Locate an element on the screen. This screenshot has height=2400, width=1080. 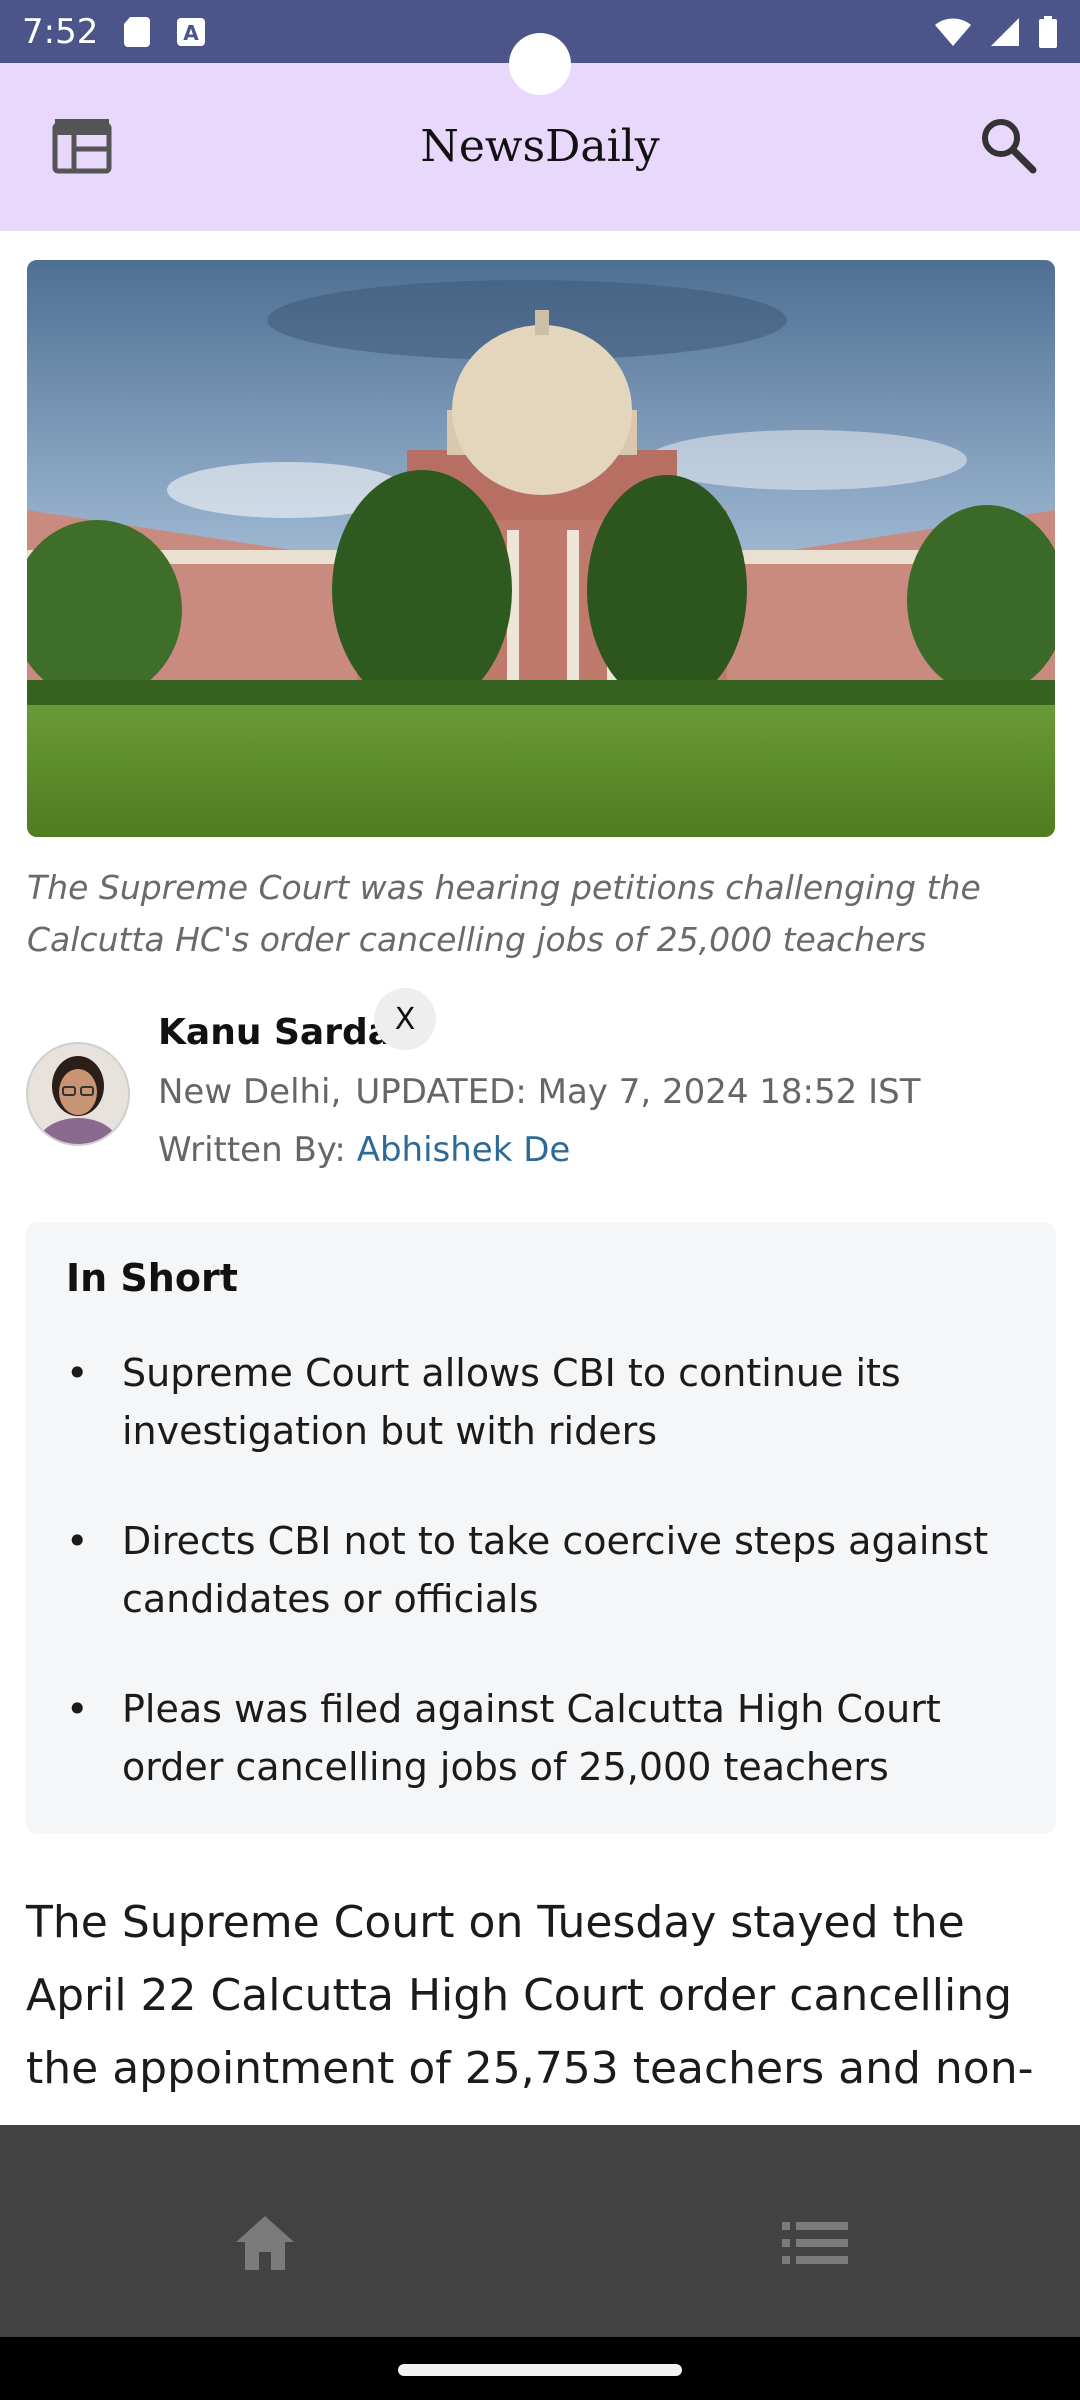
signal-icon is located at coordinates (1005, 31).